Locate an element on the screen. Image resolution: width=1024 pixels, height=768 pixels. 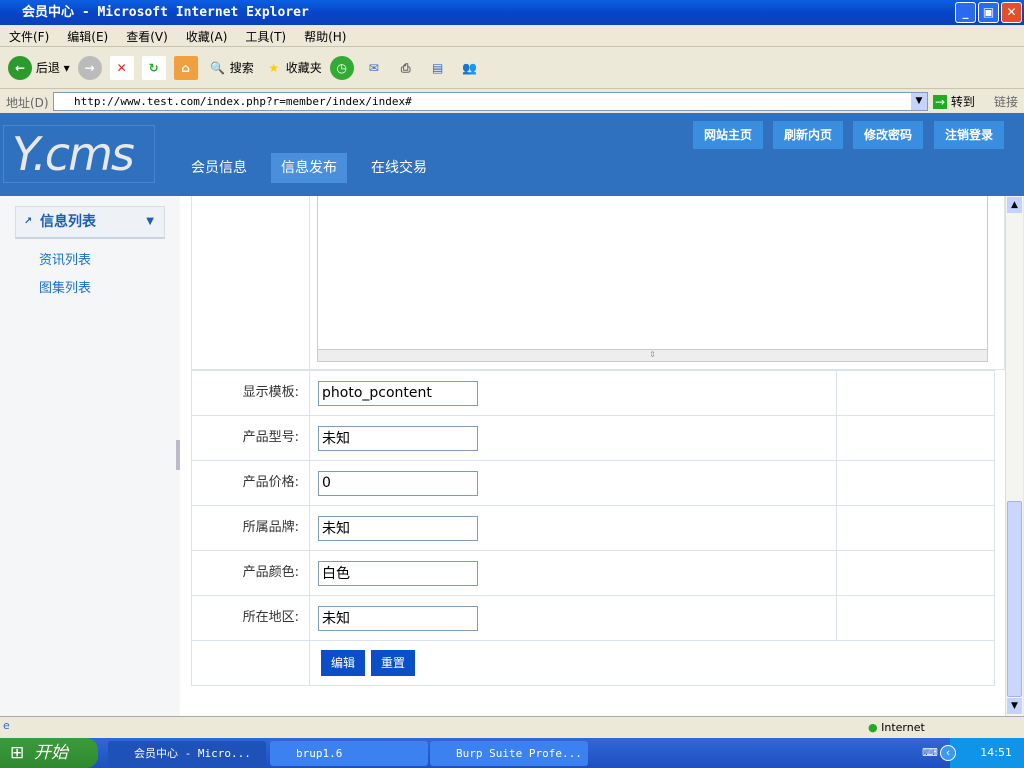
price-input is located at coordinates (398, 483).